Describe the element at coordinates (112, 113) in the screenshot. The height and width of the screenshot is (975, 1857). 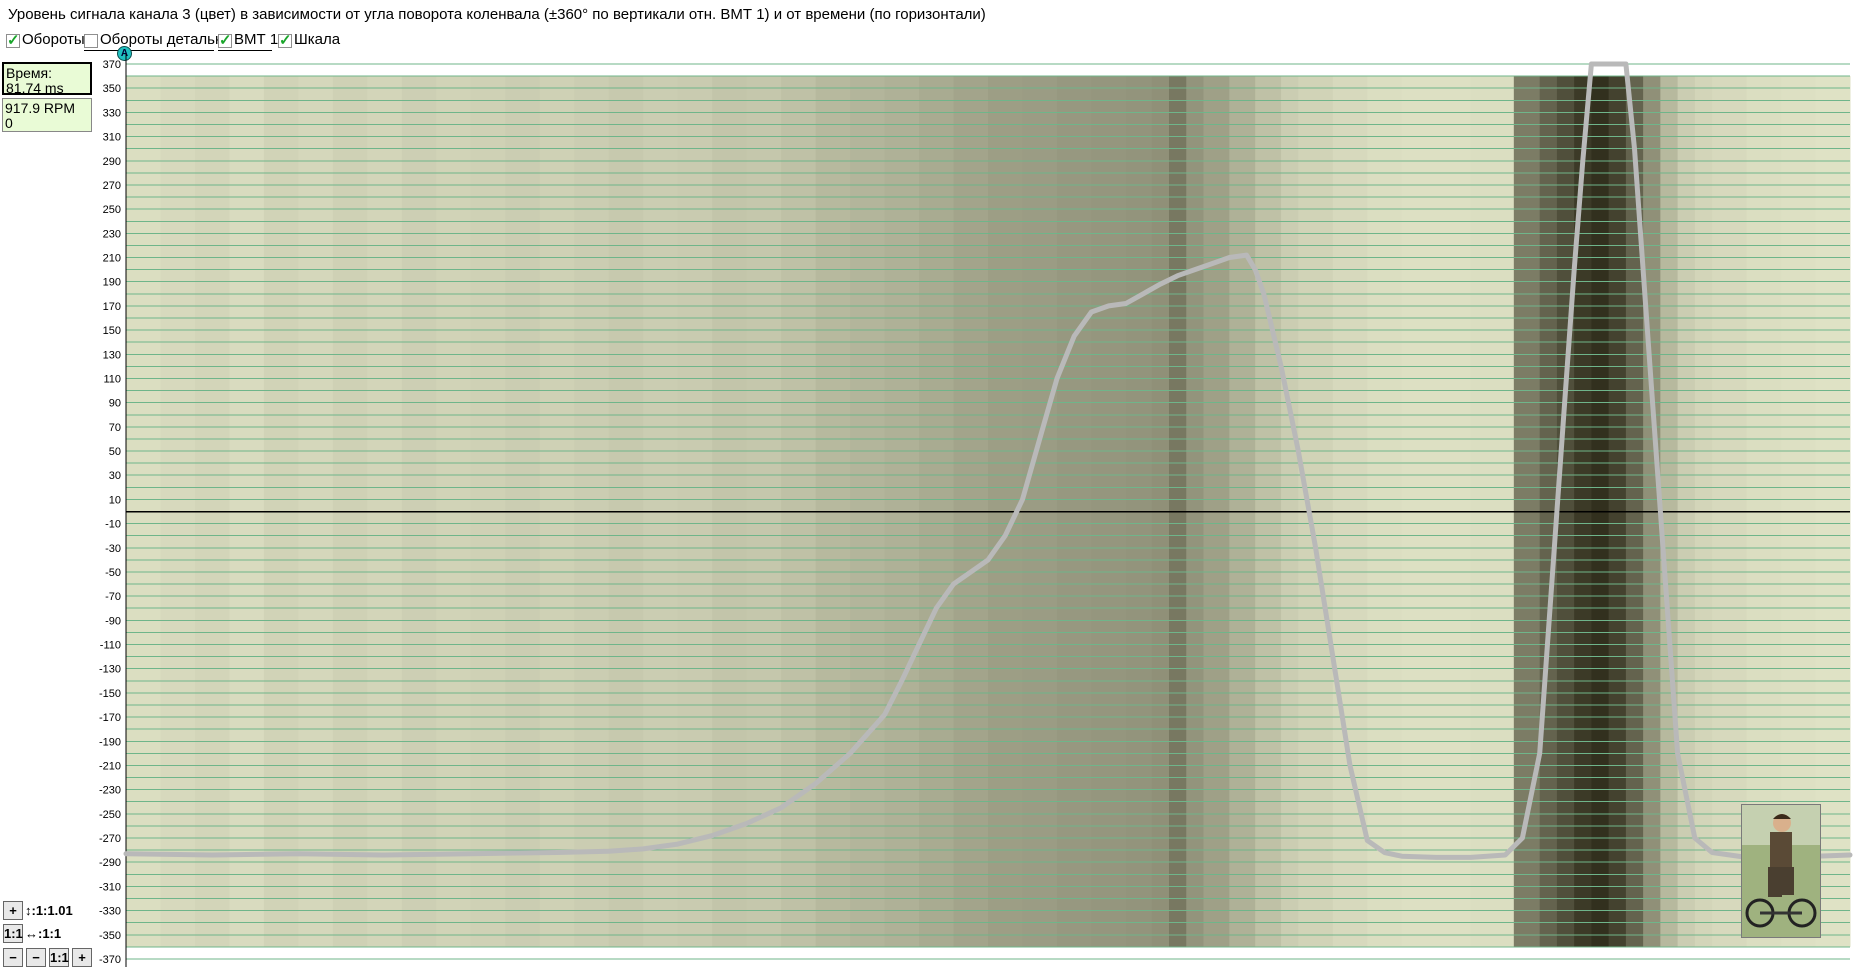
I see `y-tick-label: 330` at that location.